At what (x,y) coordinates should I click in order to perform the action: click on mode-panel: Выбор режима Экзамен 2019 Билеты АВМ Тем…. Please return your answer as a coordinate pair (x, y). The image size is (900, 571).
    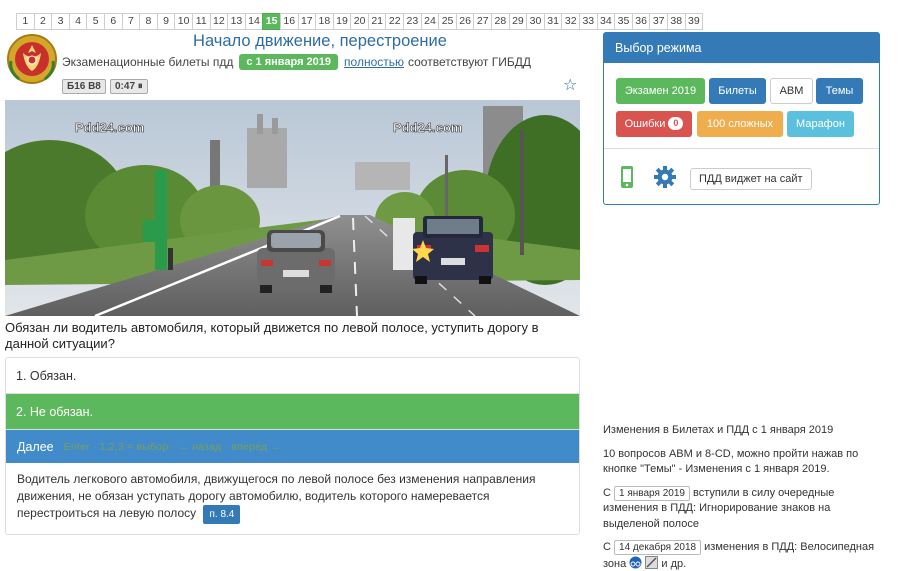
    Looking at the image, I should click on (741, 118).